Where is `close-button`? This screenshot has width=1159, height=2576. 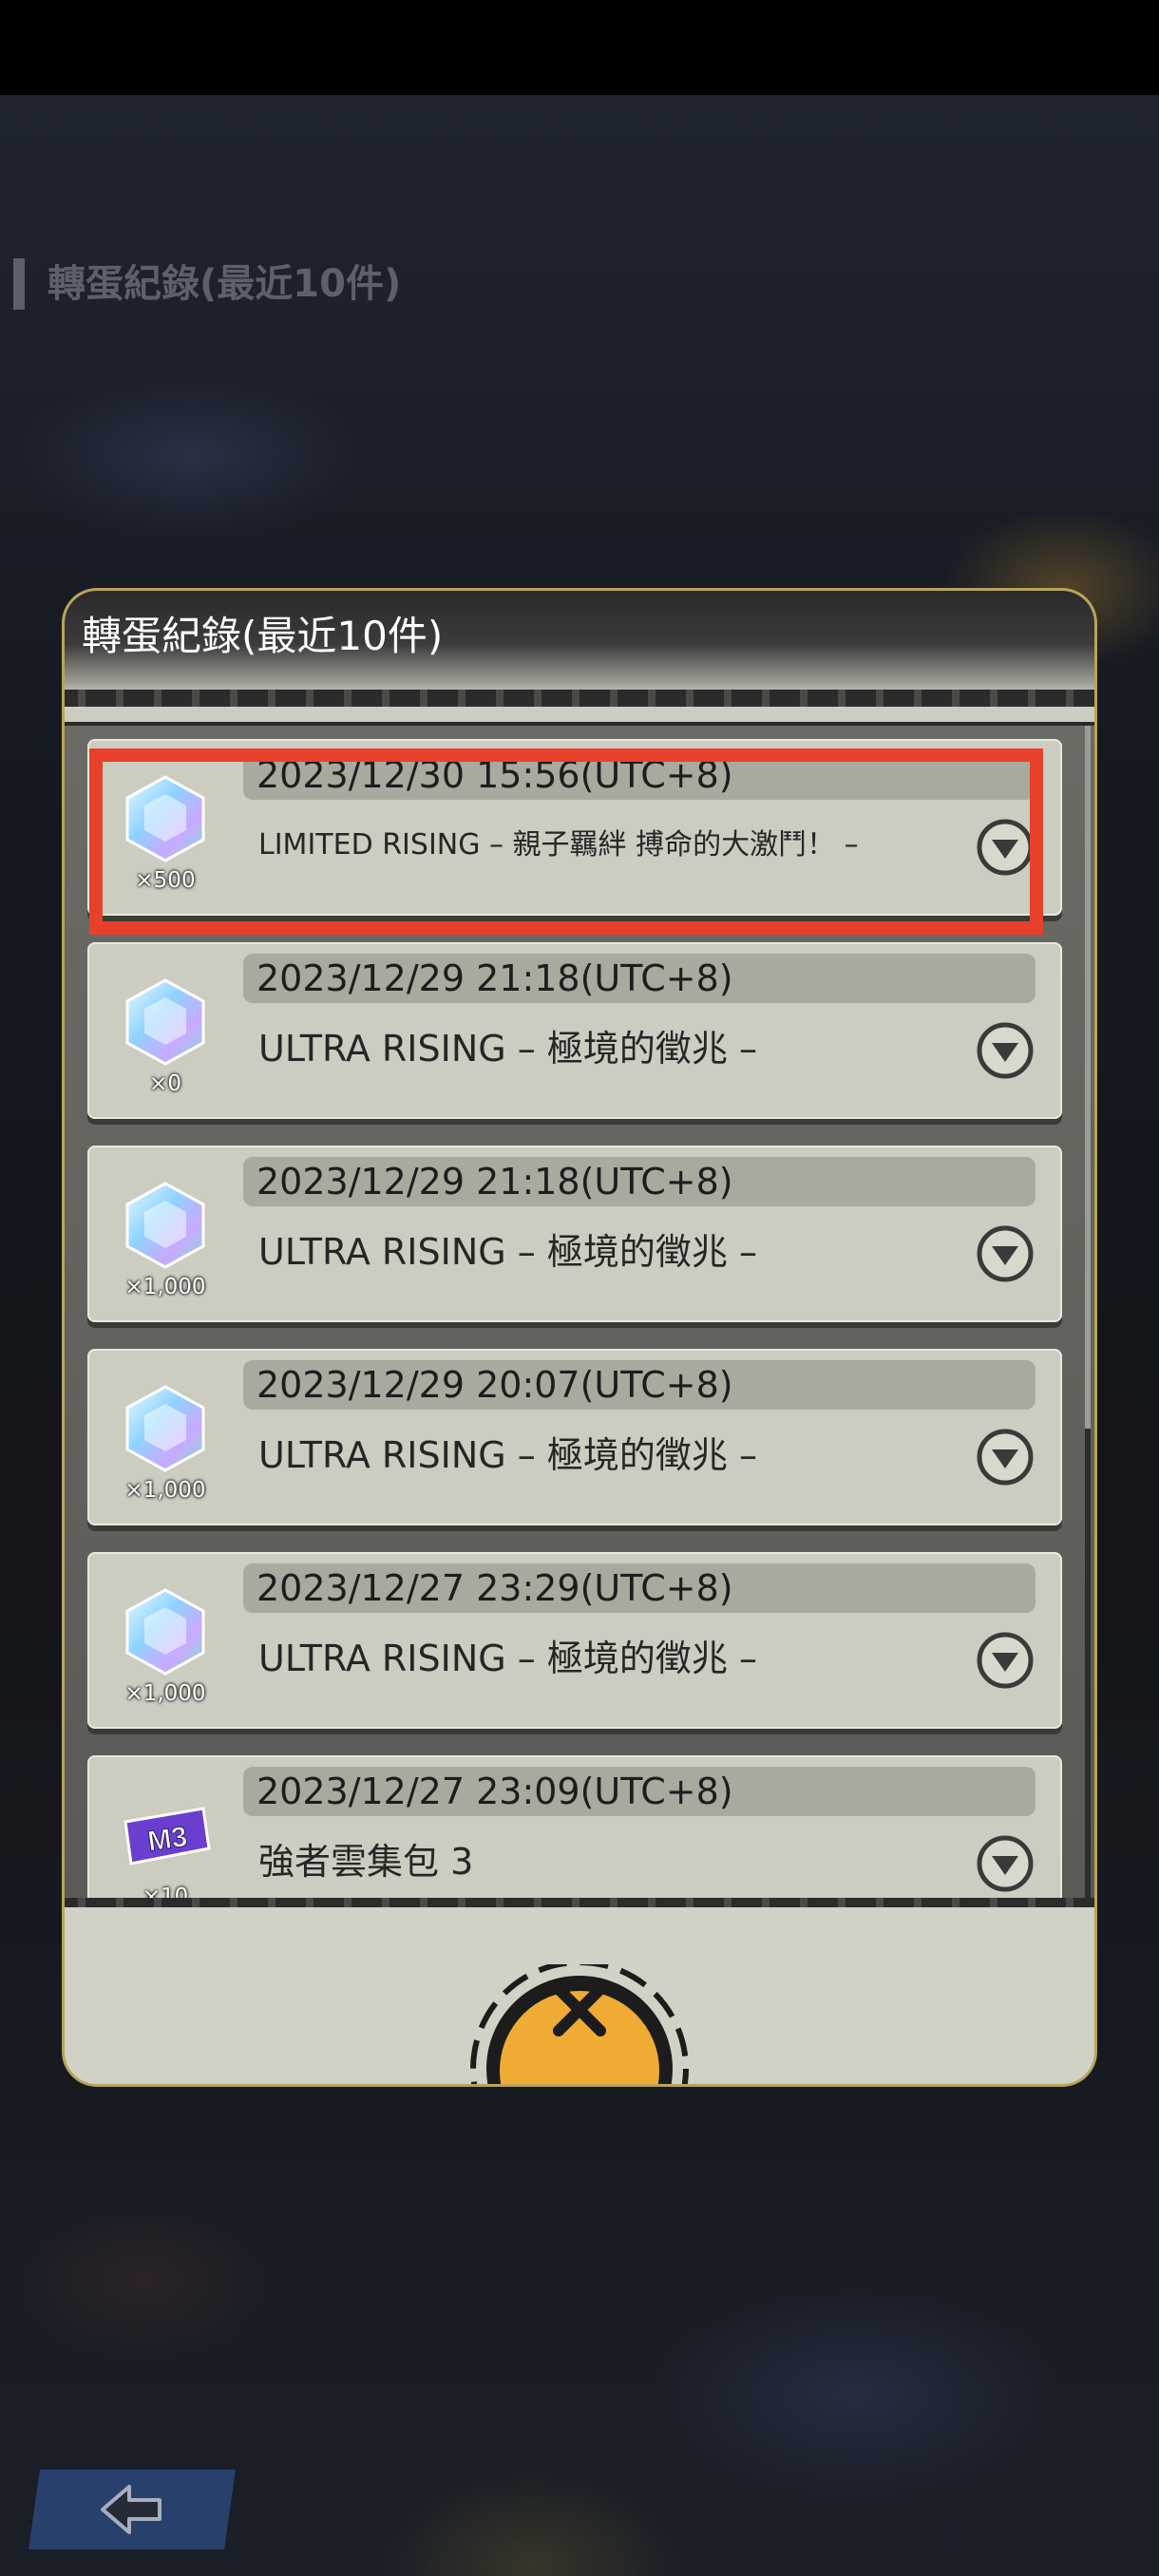
close-button is located at coordinates (579, 2022).